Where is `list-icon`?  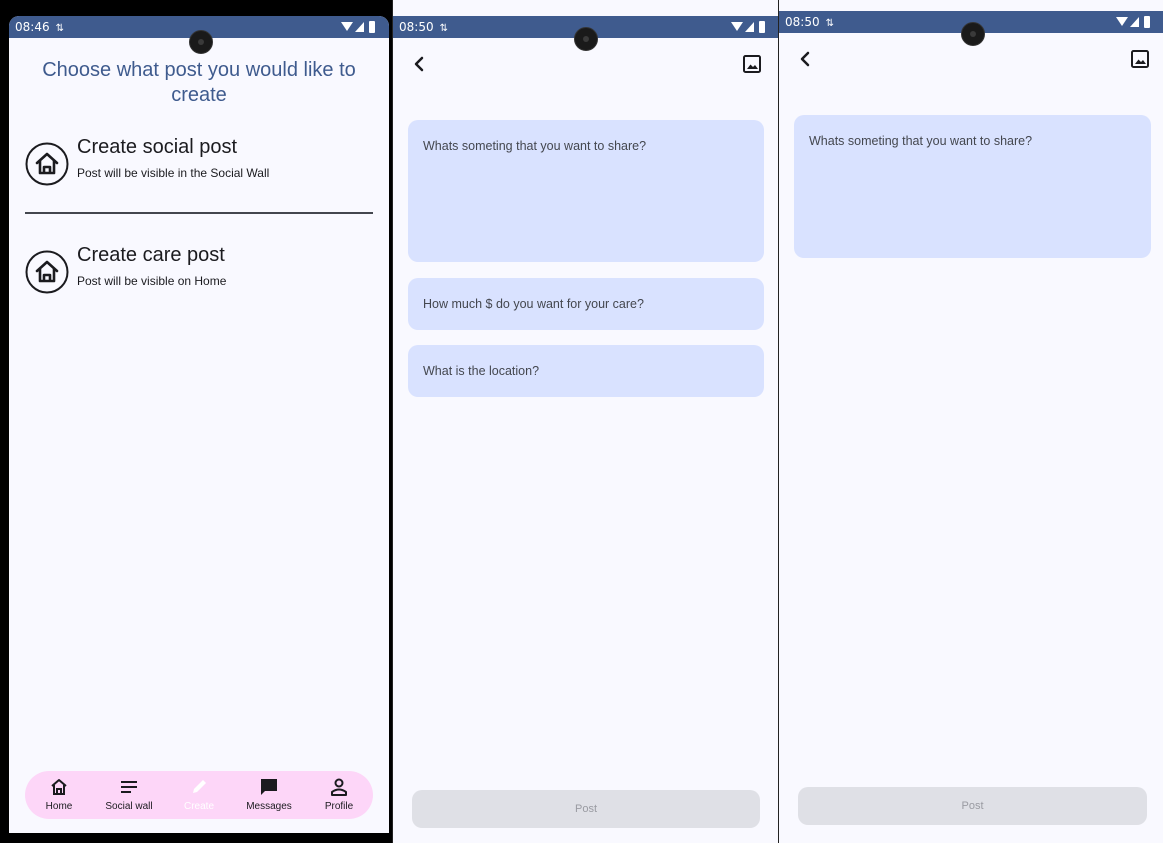 list-icon is located at coordinates (129, 787).